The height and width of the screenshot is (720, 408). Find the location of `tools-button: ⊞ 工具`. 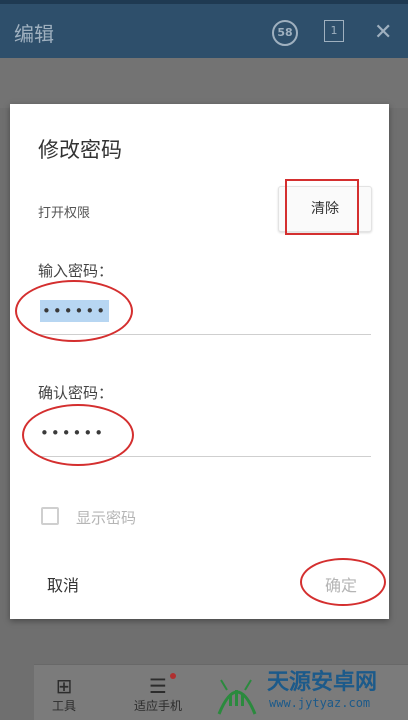

tools-button: ⊞ 工具 is located at coordinates (64, 694).